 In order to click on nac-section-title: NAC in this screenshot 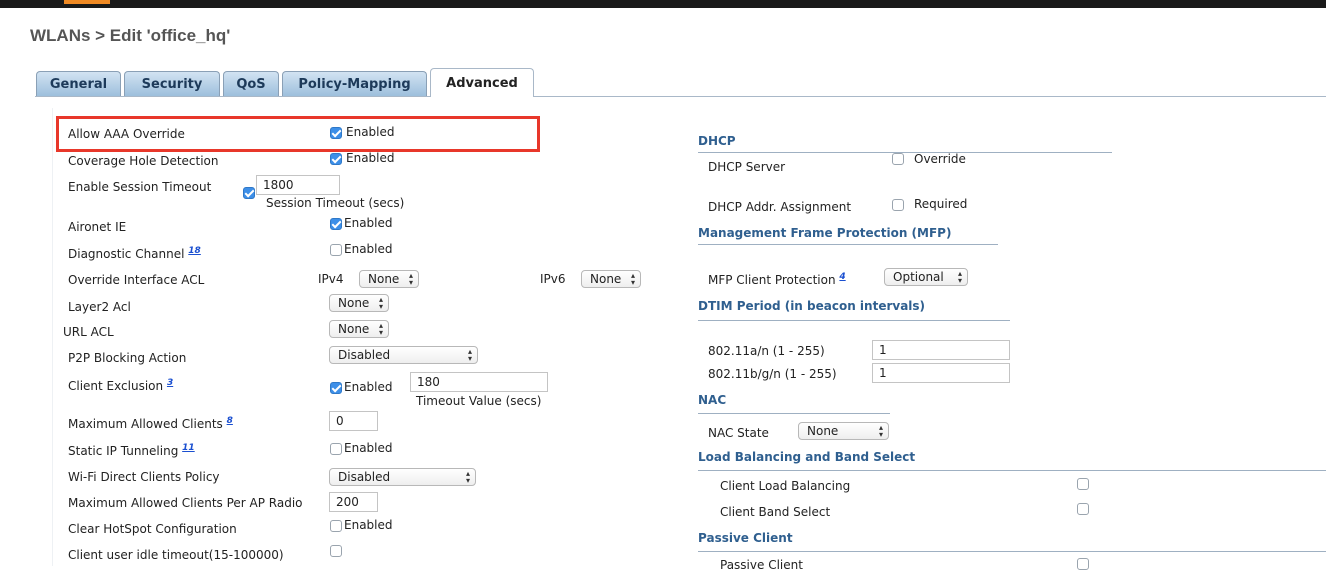, I will do `click(712, 400)`.